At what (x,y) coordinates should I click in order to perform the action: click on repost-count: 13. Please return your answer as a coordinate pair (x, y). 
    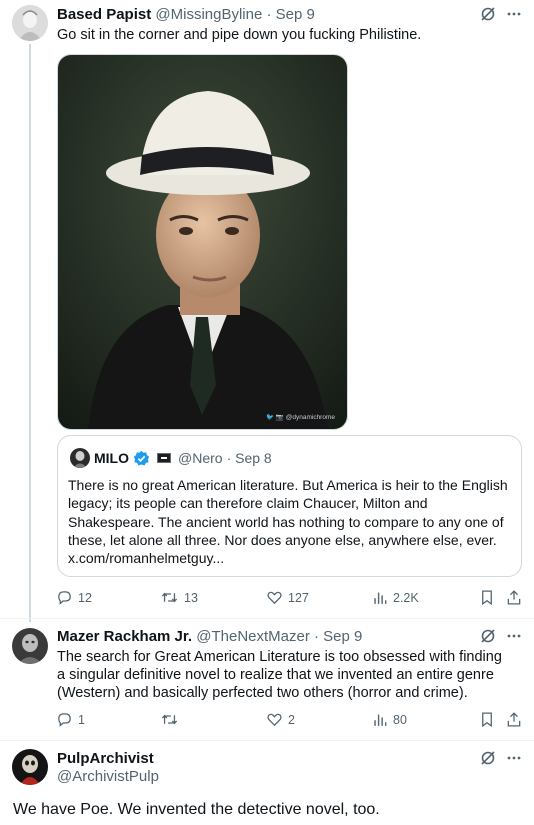
    Looking at the image, I should click on (191, 597).